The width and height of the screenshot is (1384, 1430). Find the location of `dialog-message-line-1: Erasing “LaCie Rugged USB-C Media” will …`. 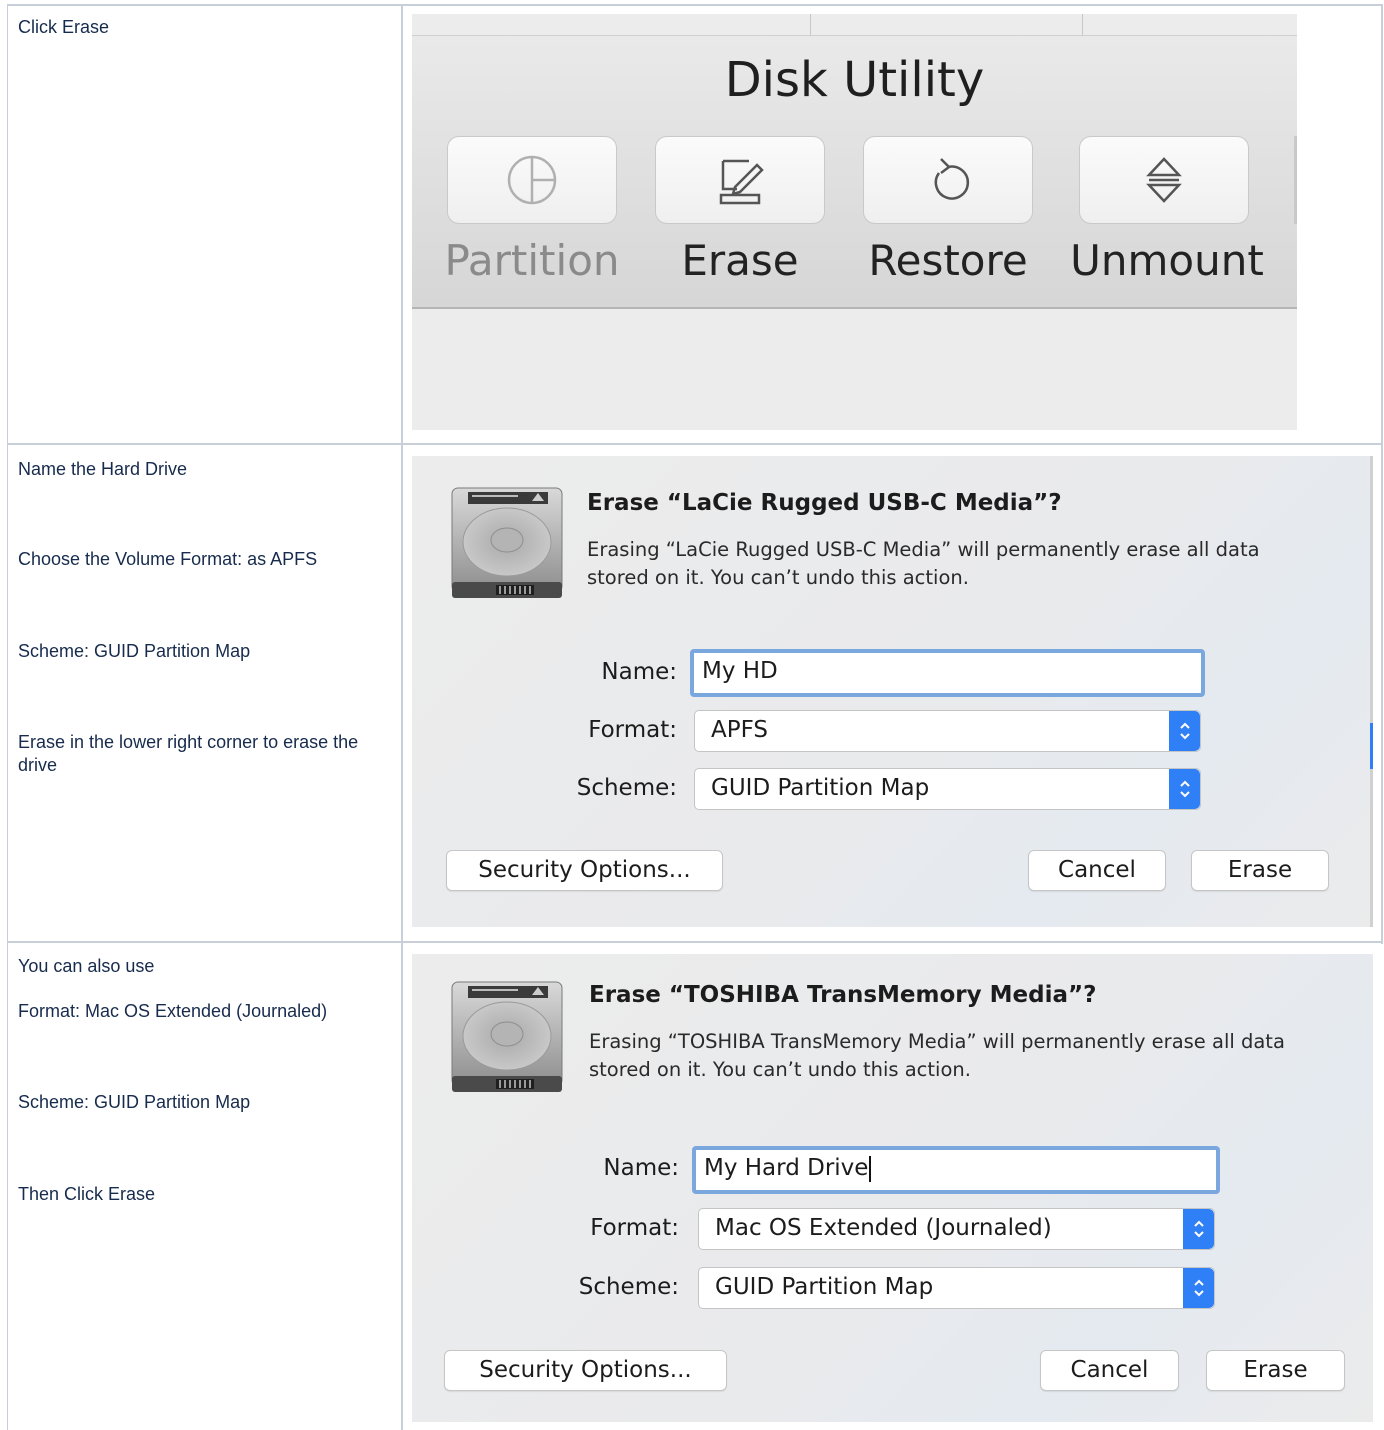

dialog-message-line-1: Erasing “LaCie Rugged USB-C Media” will … is located at coordinates (923, 549).